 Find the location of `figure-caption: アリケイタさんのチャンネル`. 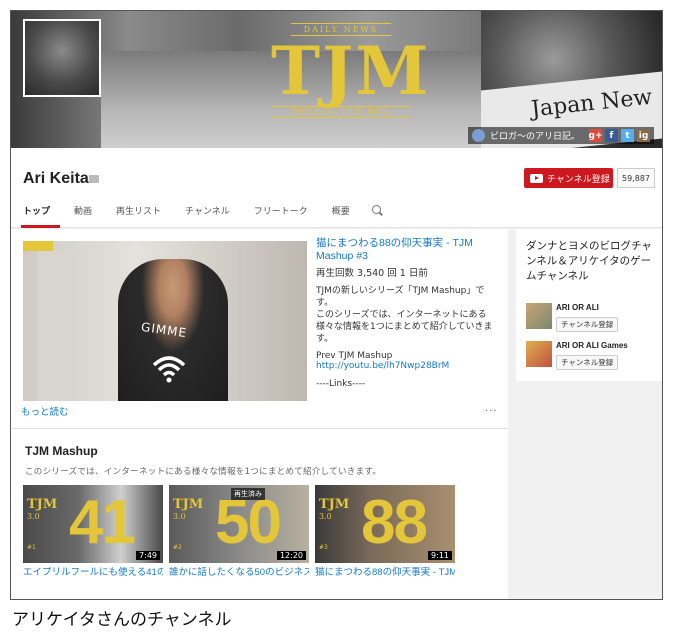

figure-caption: アリケイタさんのチャンネル is located at coordinates (122, 620).